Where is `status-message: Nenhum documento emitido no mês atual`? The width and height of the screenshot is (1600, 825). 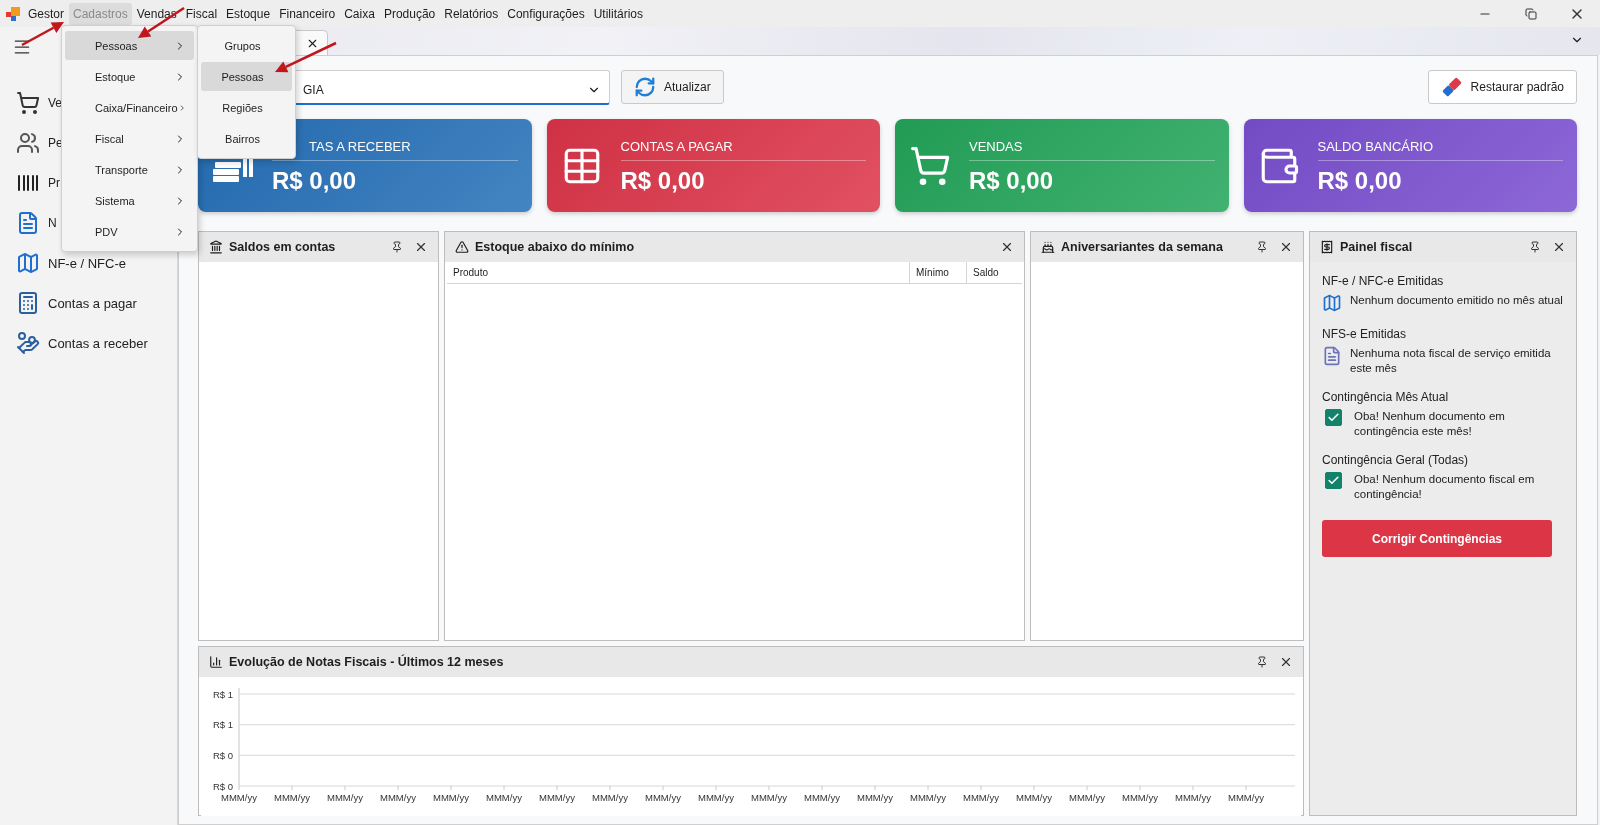 status-message: Nenhum documento emitido no mês atual is located at coordinates (1457, 300).